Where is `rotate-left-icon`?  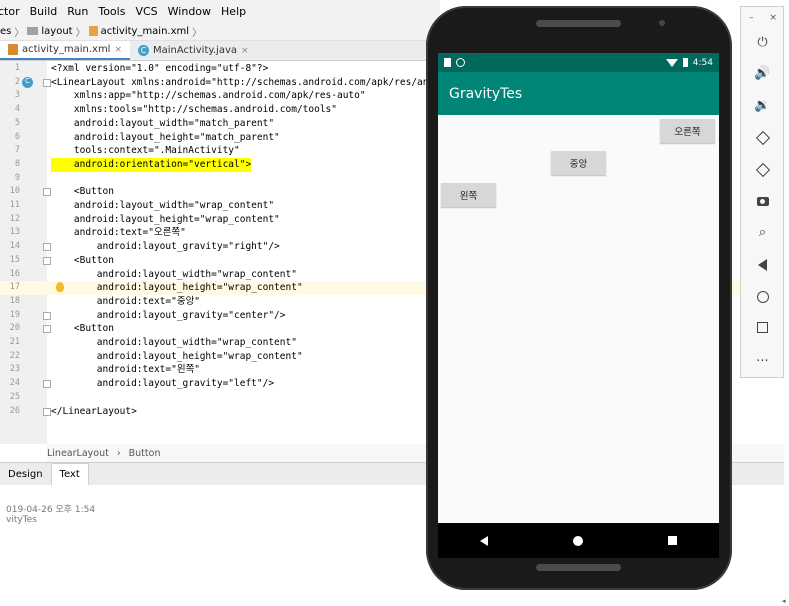
rotate-left-icon is located at coordinates (762, 137).